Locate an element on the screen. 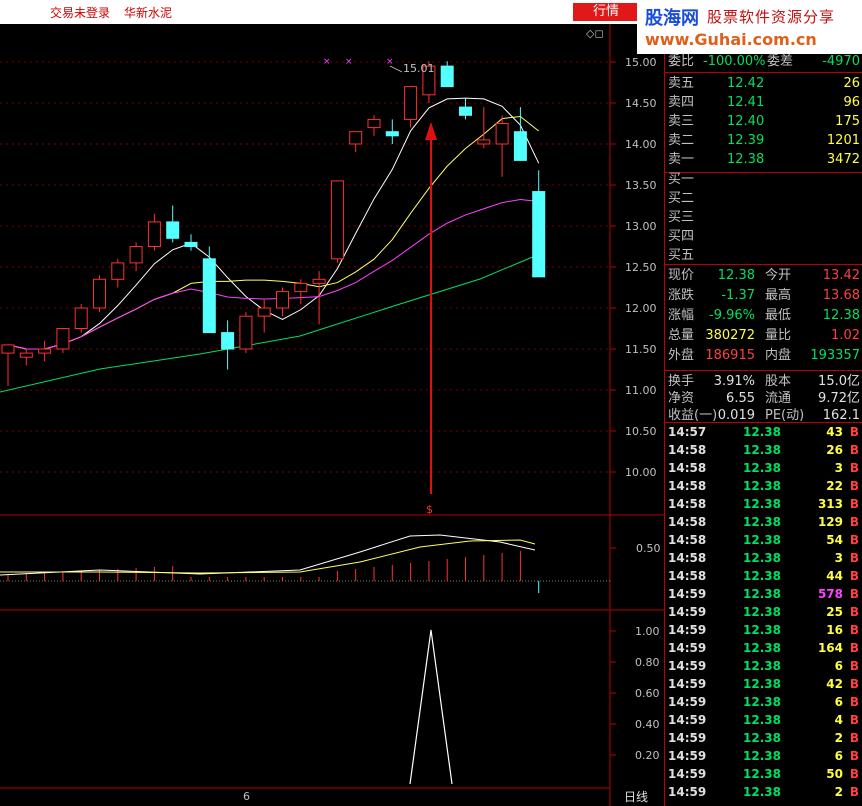 The width and height of the screenshot is (862, 806). bid-row: 买四 is located at coordinates (763, 237).